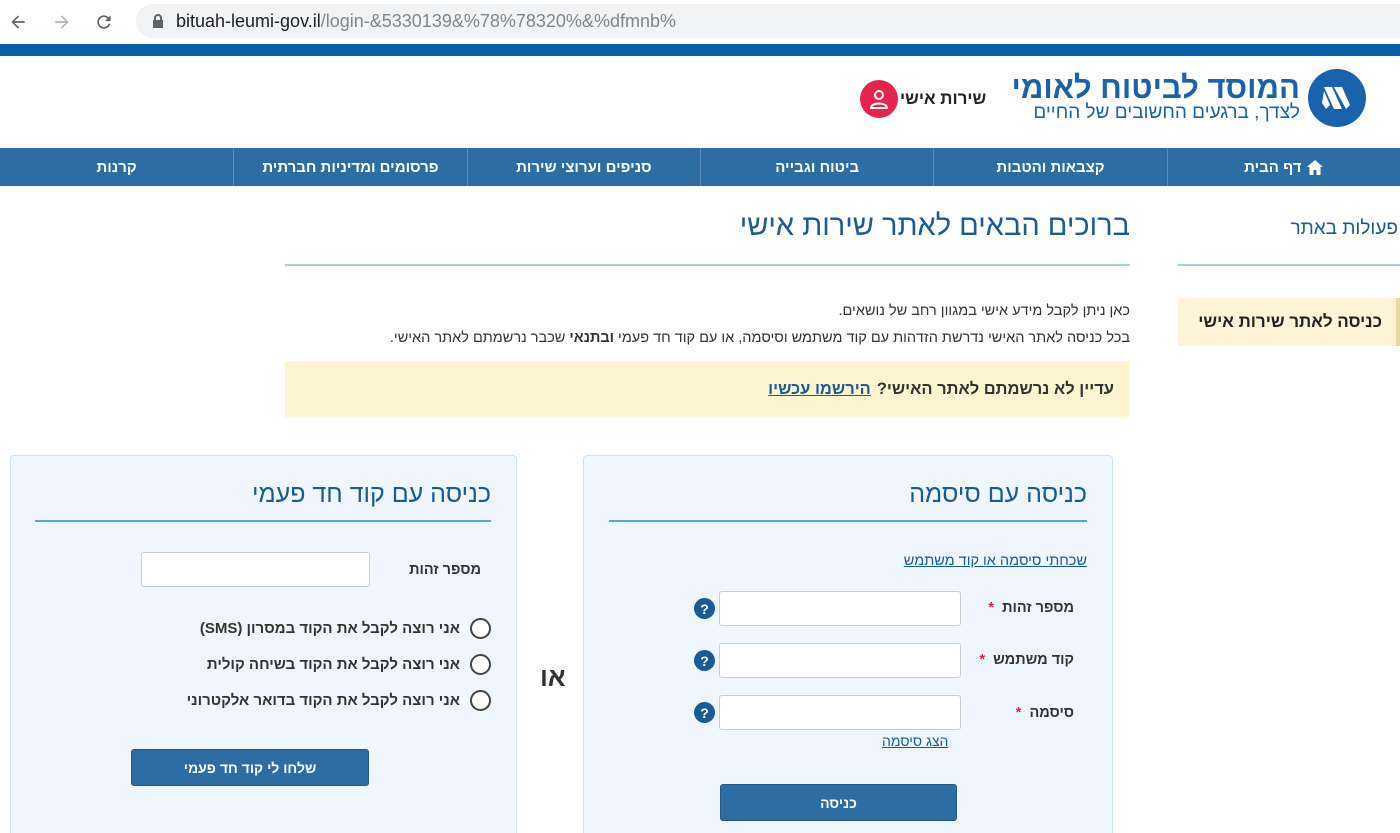 The height and width of the screenshot is (833, 1400). I want to click on id-number-label-text: מספר זהות, so click(1038, 608).